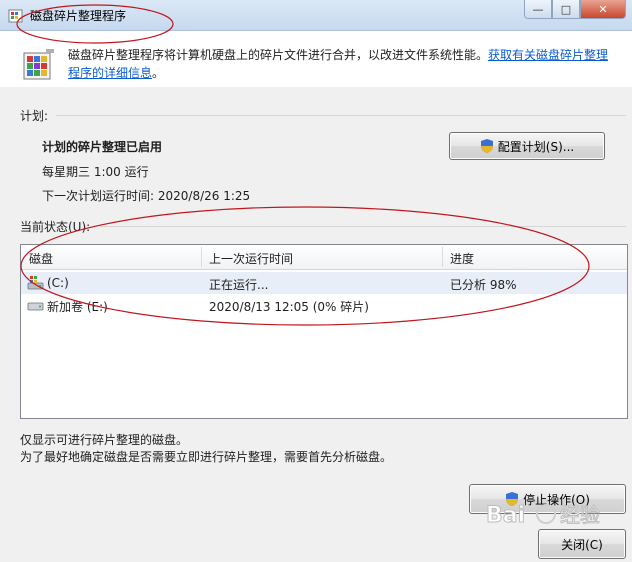 The image size is (632, 562). What do you see at coordinates (251, 258) in the screenshot?
I see `column-last-run: 上一次运行时间` at bounding box center [251, 258].